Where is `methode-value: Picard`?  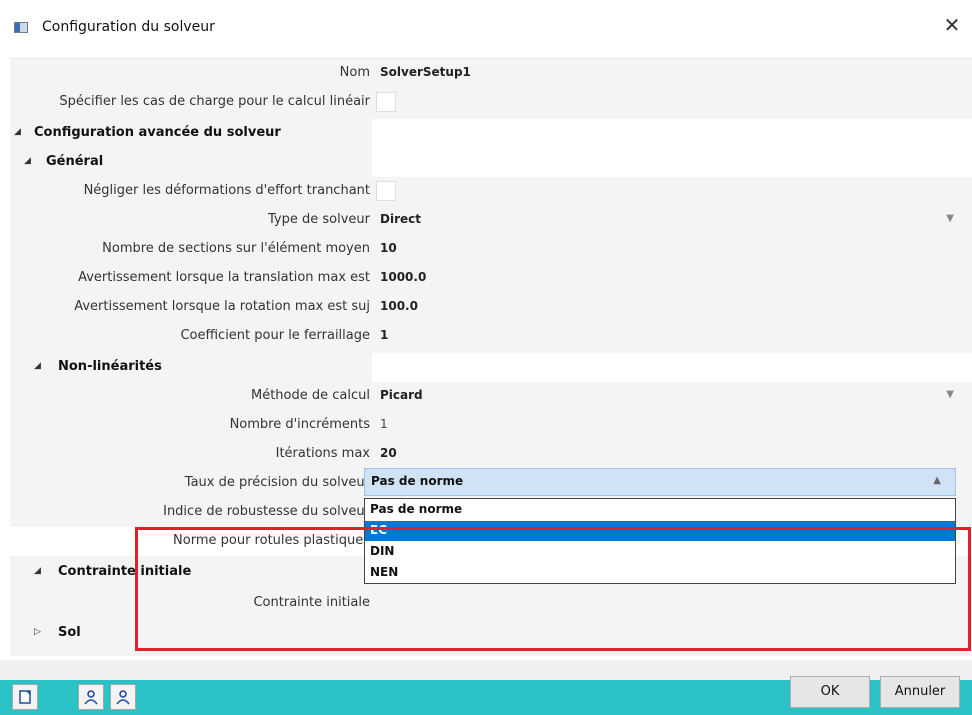
methode-value: Picard is located at coordinates (401, 395).